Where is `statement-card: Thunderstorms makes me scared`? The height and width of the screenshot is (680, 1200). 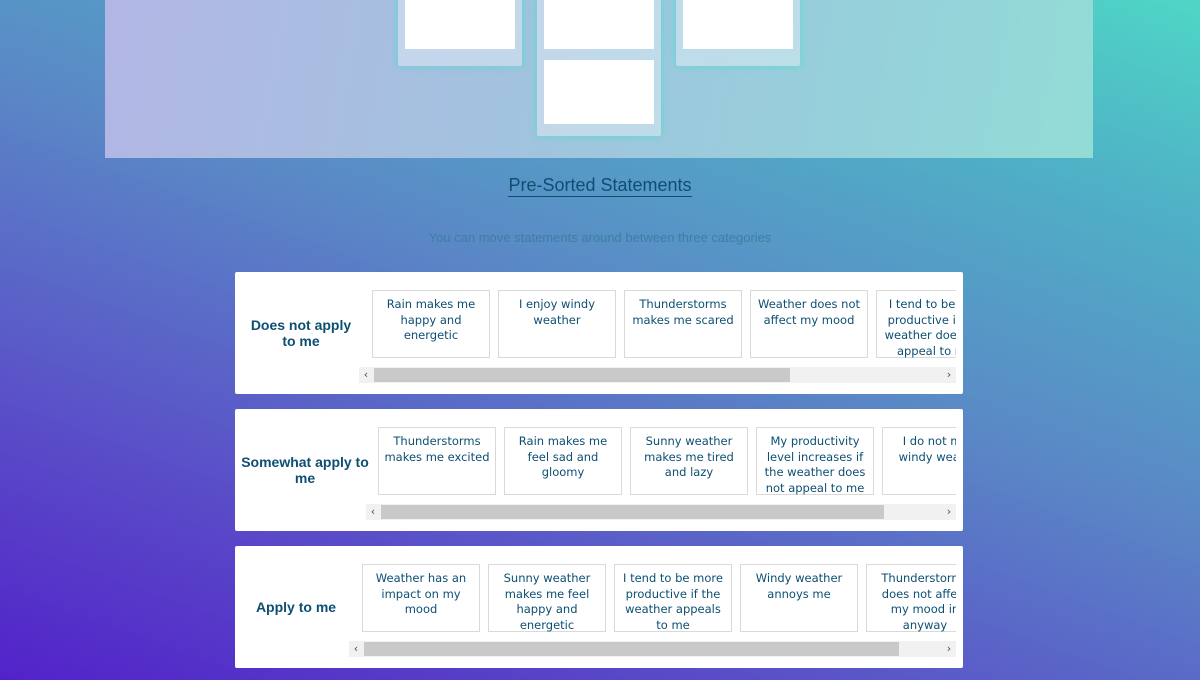
statement-card: Thunderstorms makes me scared is located at coordinates (683, 324).